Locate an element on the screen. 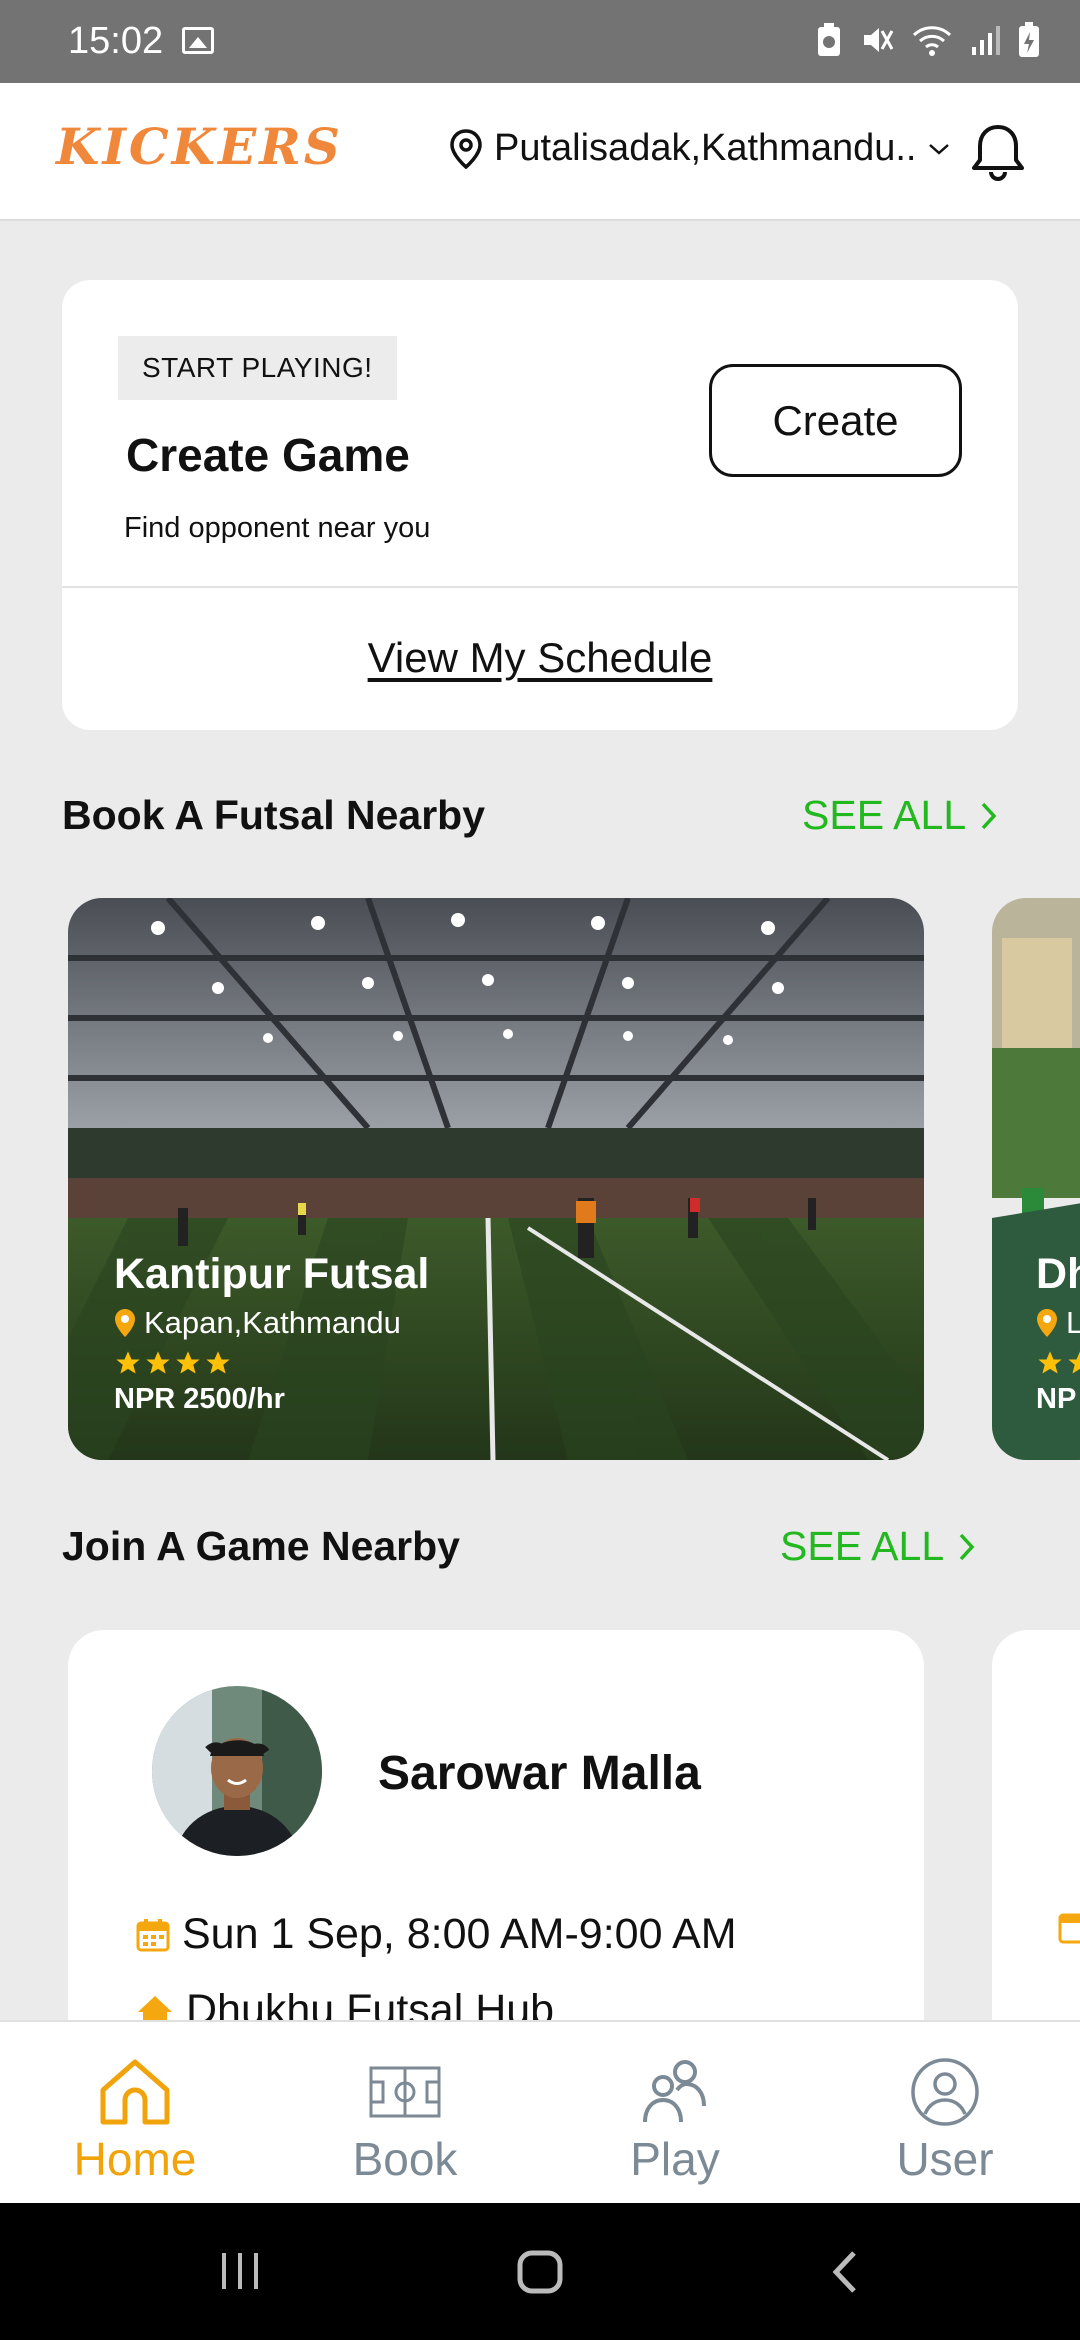  app-header: KICKERS Putalisadak,Kathmandu.. is located at coordinates (540, 152).